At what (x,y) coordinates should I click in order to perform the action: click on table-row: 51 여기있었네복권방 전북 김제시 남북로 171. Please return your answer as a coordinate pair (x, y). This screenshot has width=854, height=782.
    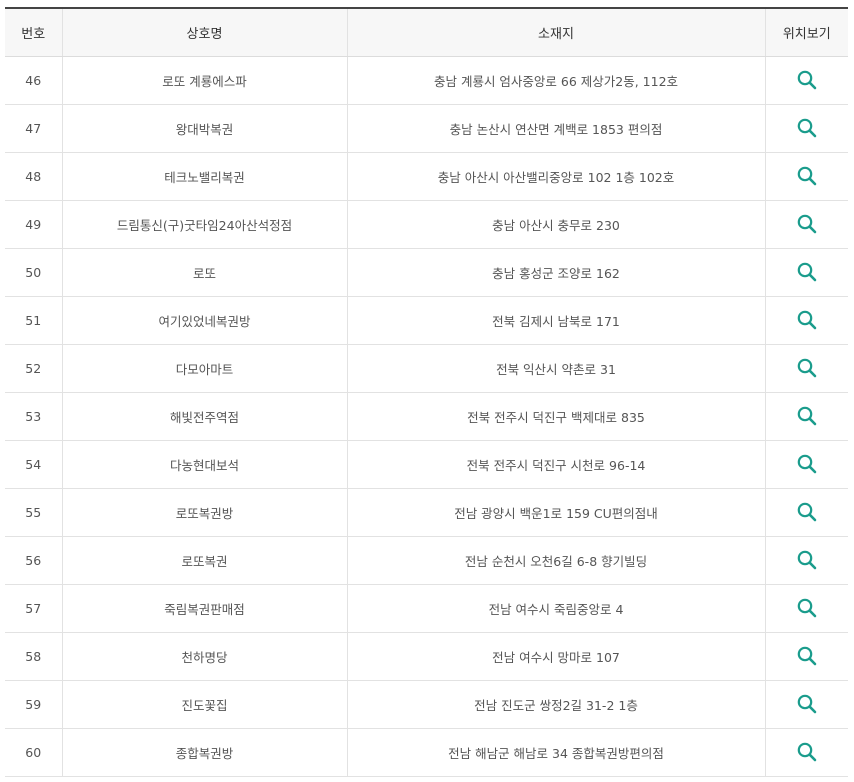
    Looking at the image, I should click on (426, 320).